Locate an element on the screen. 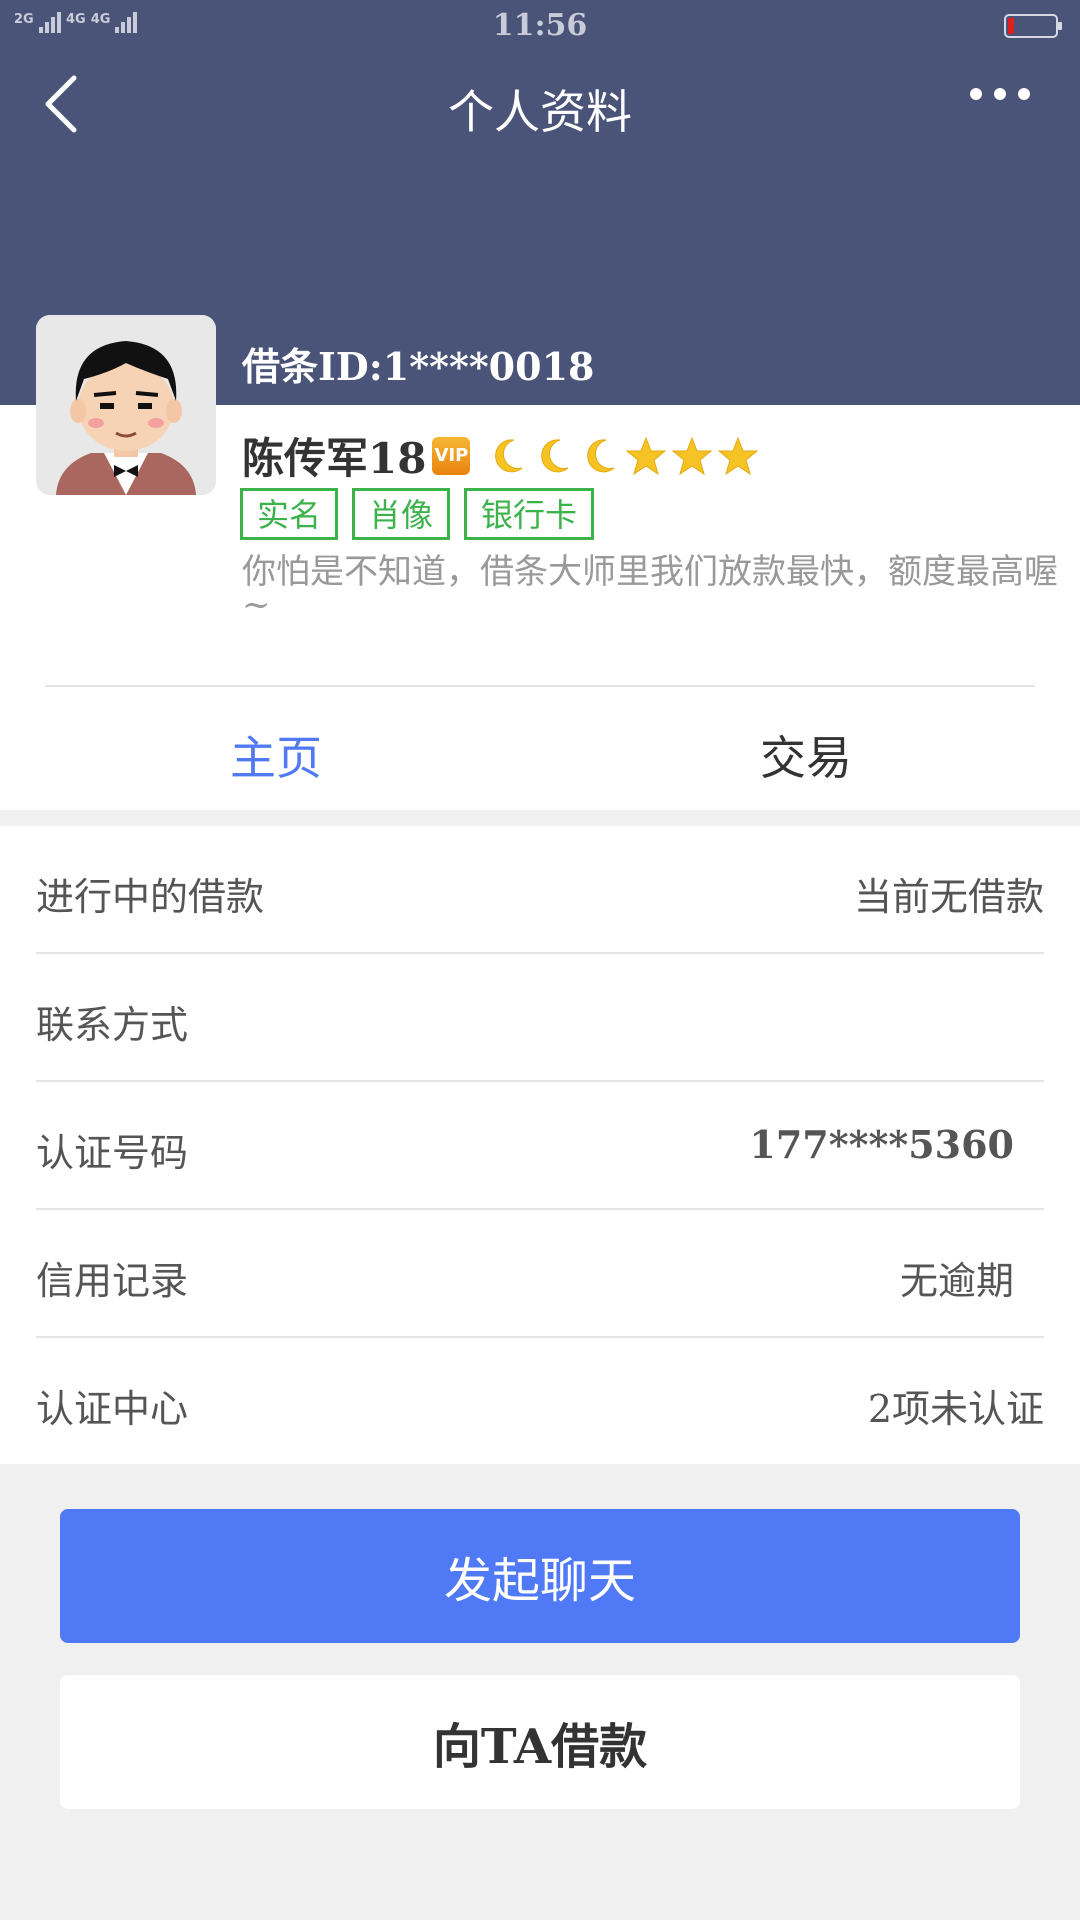 This screenshot has width=1080, height=1920. user-bio: 你怕是不知道，借条大师里我们放款最快，额度最高喔~ is located at coordinates (650, 588).